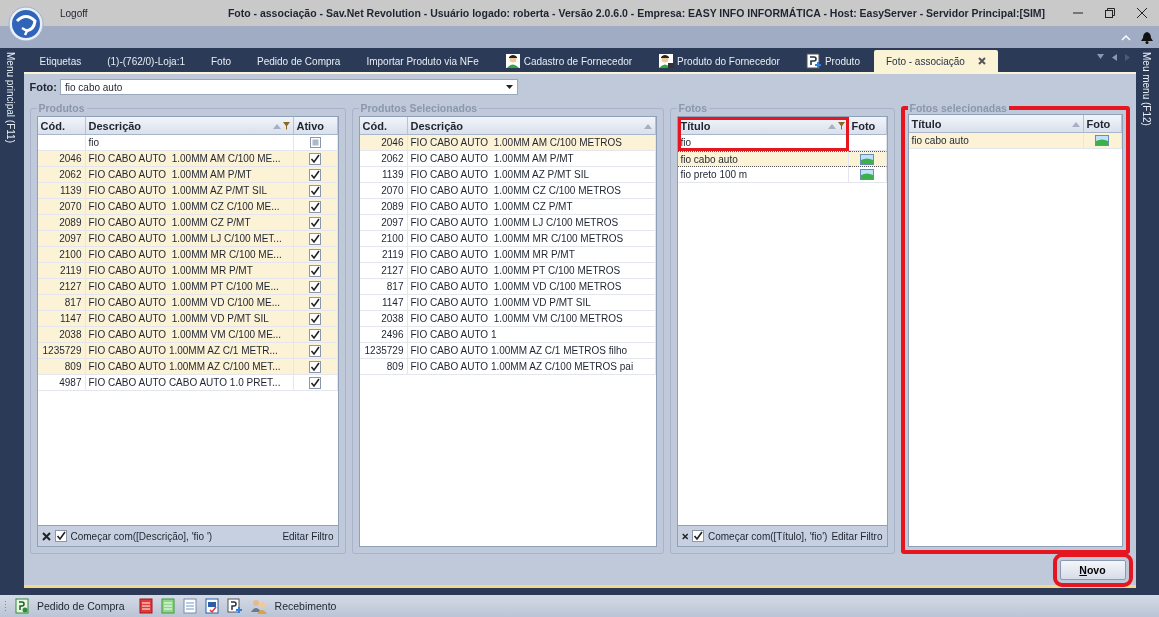 This screenshot has height=617, width=1159. I want to click on column-header: Ativo, so click(315, 126).